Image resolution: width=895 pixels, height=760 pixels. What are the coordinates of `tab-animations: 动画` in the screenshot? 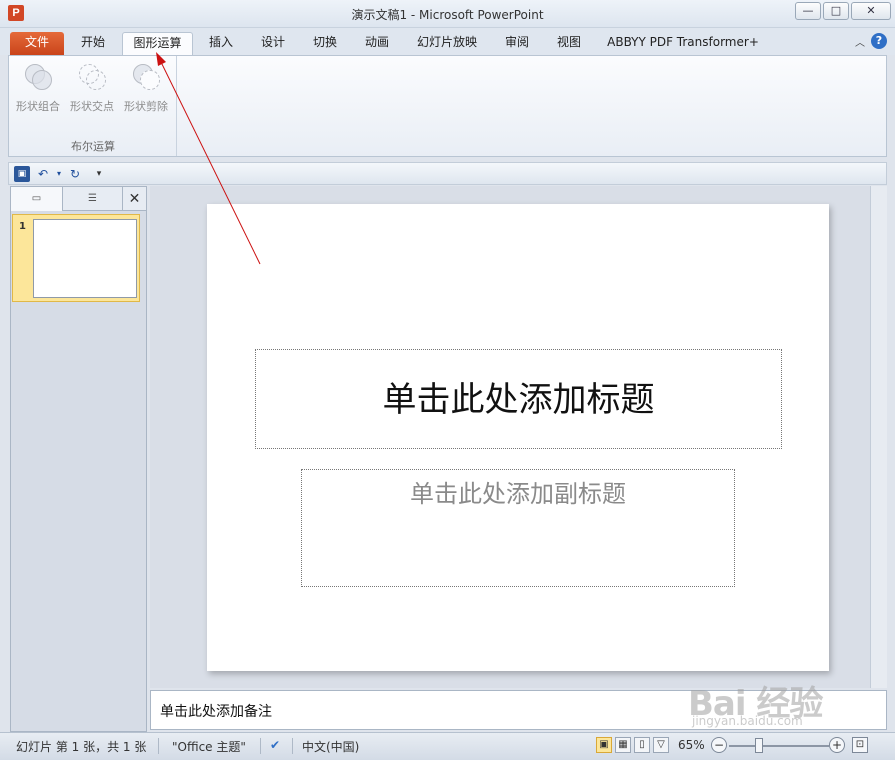 It's located at (377, 43).